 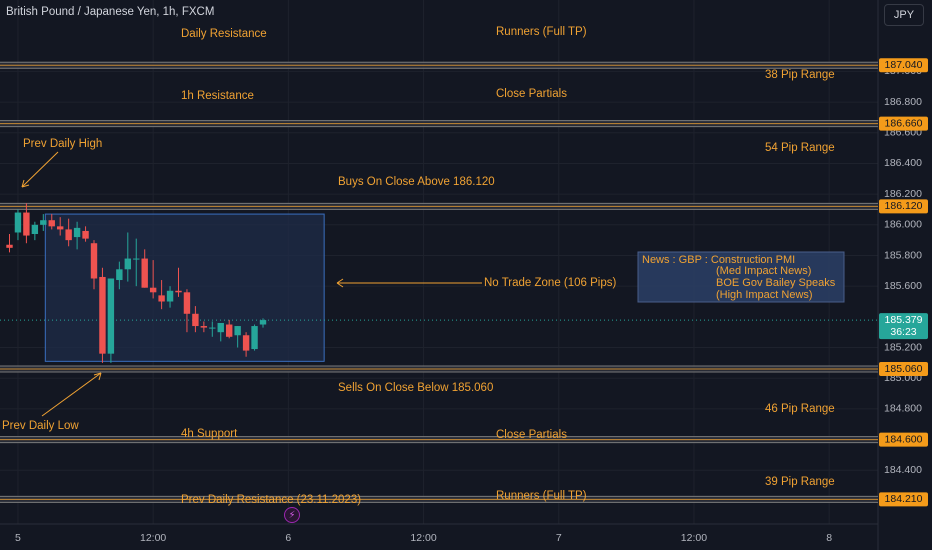 I want to click on runners-top-label: Runners (Full TP), so click(x=541, y=32).